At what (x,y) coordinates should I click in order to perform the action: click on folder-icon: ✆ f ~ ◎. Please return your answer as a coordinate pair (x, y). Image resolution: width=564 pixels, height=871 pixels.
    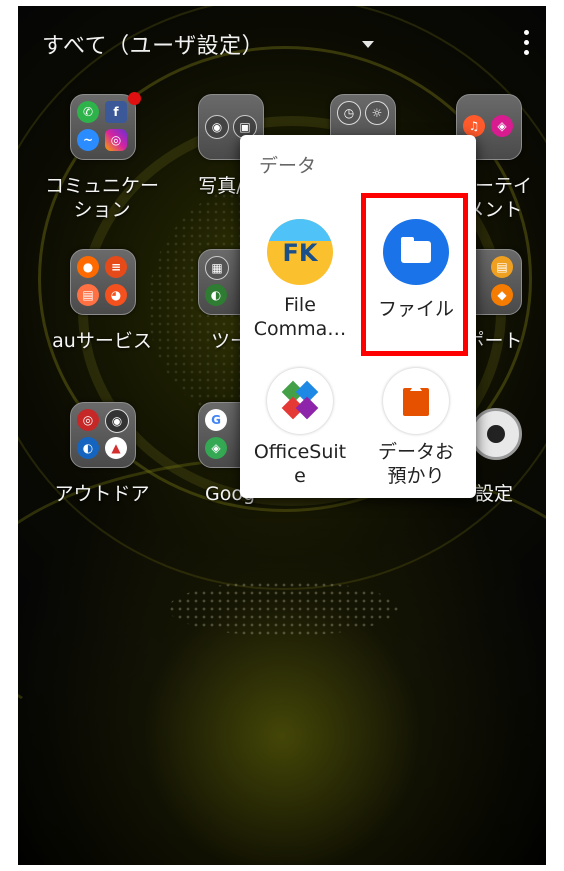
    Looking at the image, I should click on (103, 127).